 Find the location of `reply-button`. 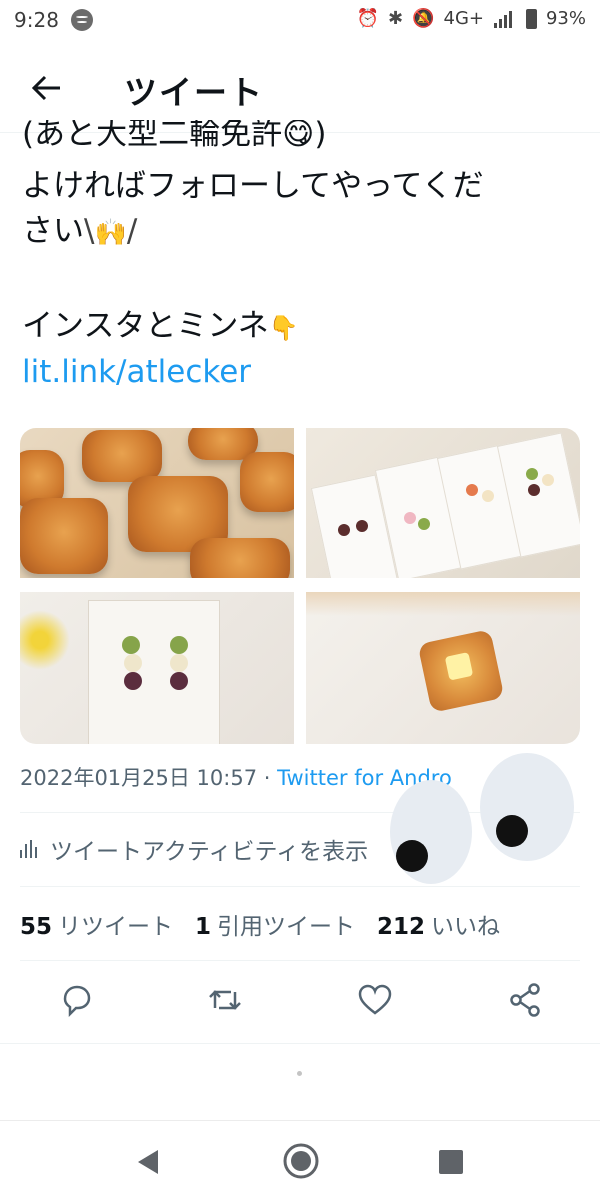

reply-button is located at coordinates (76, 1000).